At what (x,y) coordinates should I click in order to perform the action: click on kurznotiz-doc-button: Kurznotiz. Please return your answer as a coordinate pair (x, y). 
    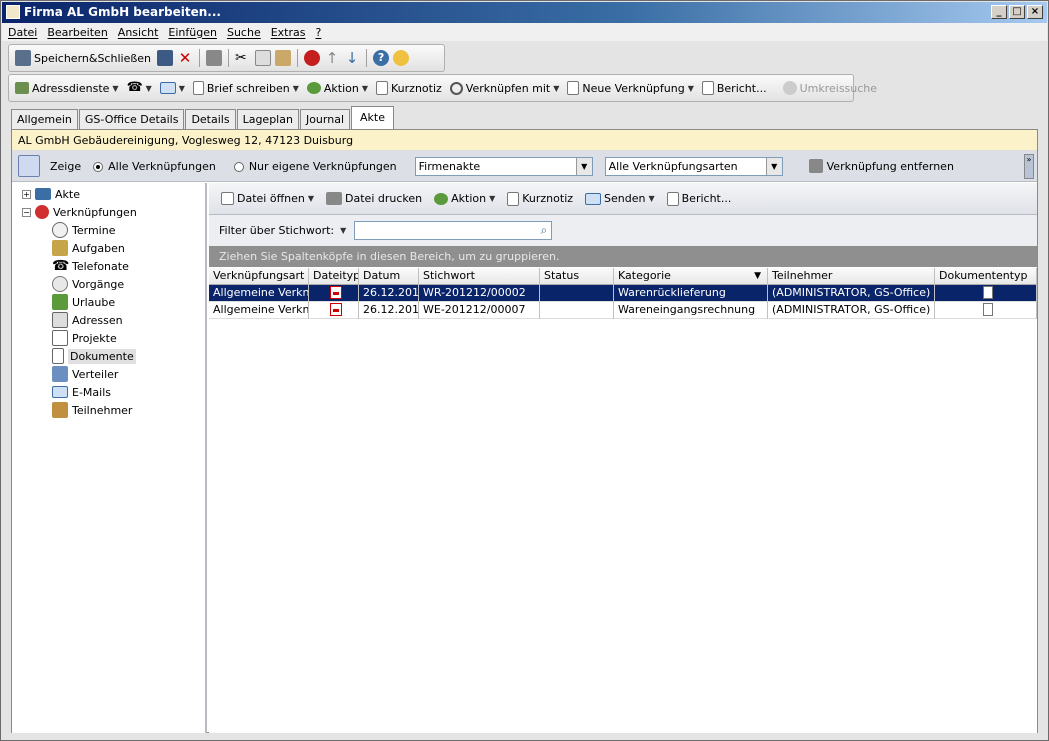
    Looking at the image, I should click on (540, 199).